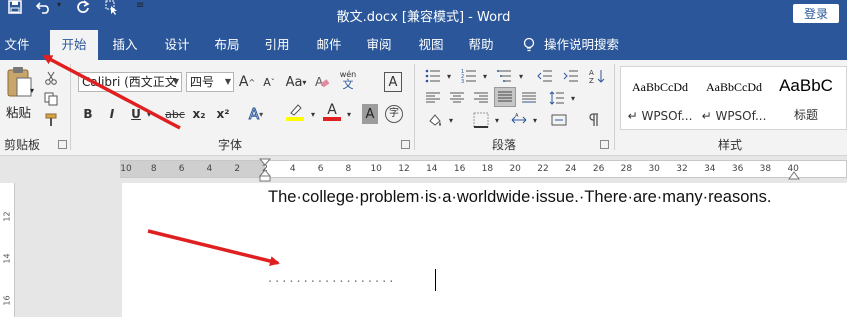 This screenshot has height=317, width=847. Describe the element at coordinates (19, 112) in the screenshot. I see `paste-label: 粘贴` at that location.